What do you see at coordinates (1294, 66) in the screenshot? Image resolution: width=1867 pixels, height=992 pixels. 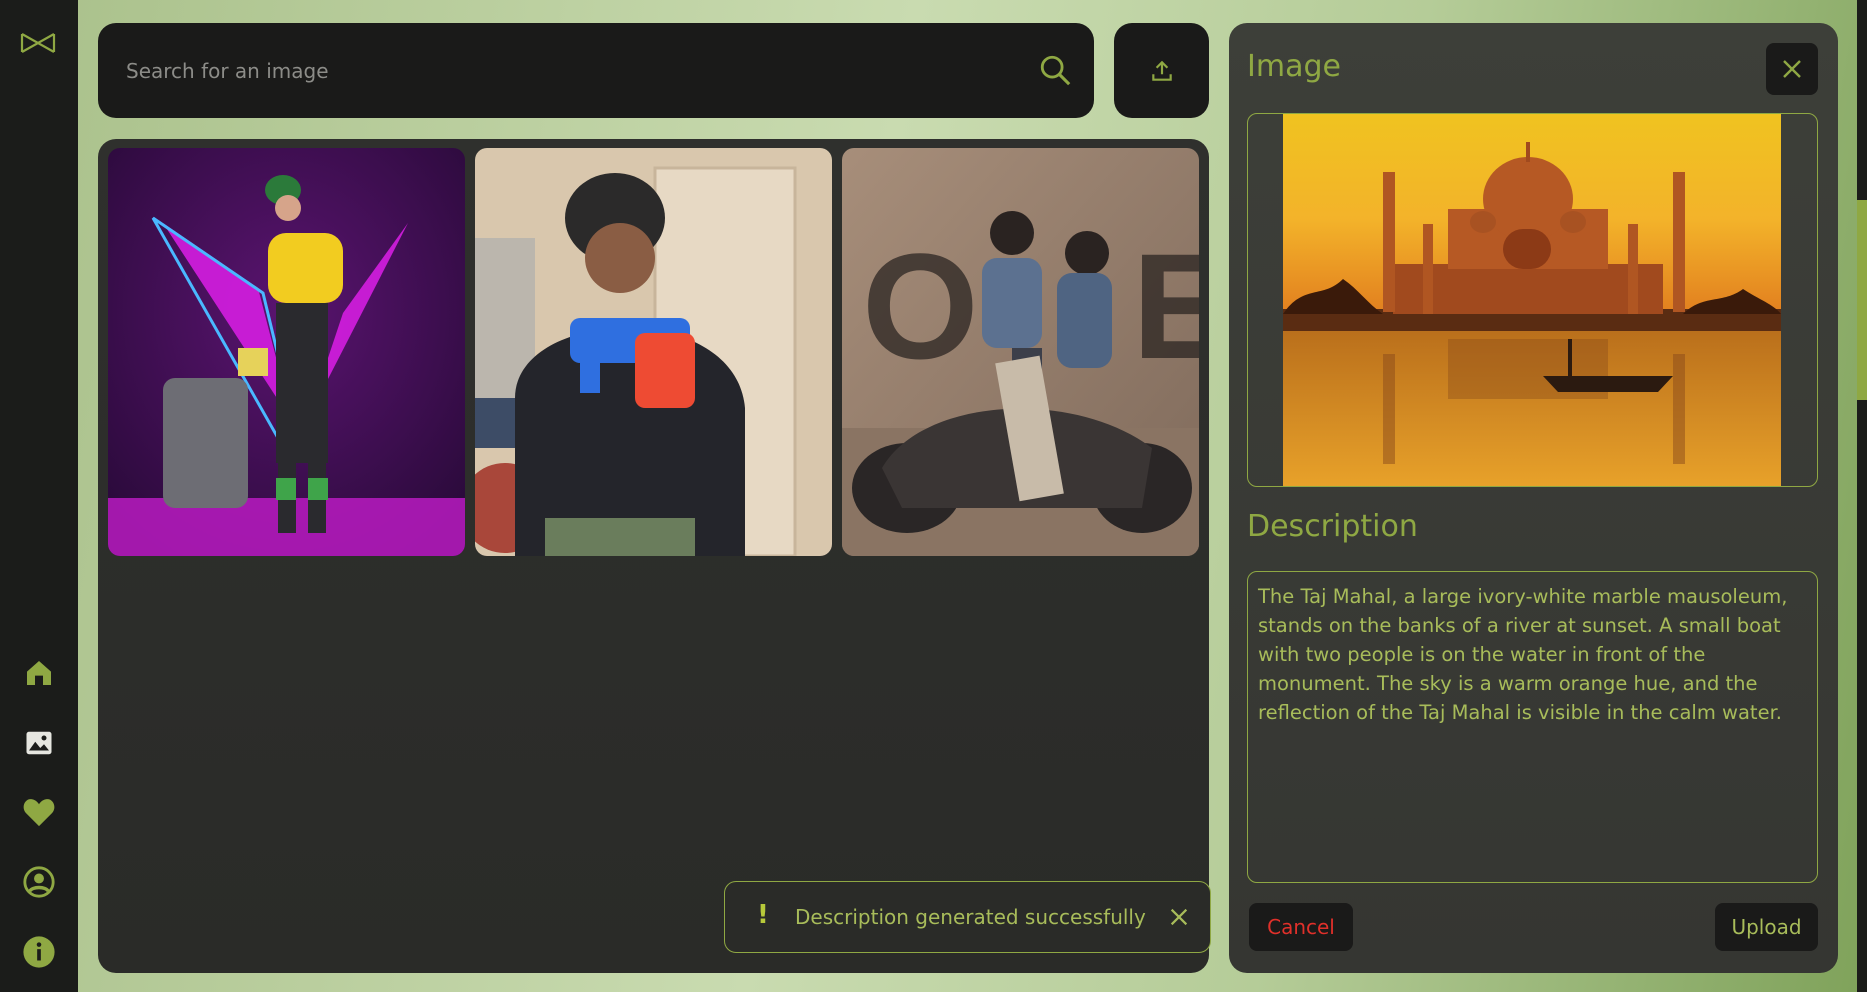 I see `panel-title: Image` at bounding box center [1294, 66].